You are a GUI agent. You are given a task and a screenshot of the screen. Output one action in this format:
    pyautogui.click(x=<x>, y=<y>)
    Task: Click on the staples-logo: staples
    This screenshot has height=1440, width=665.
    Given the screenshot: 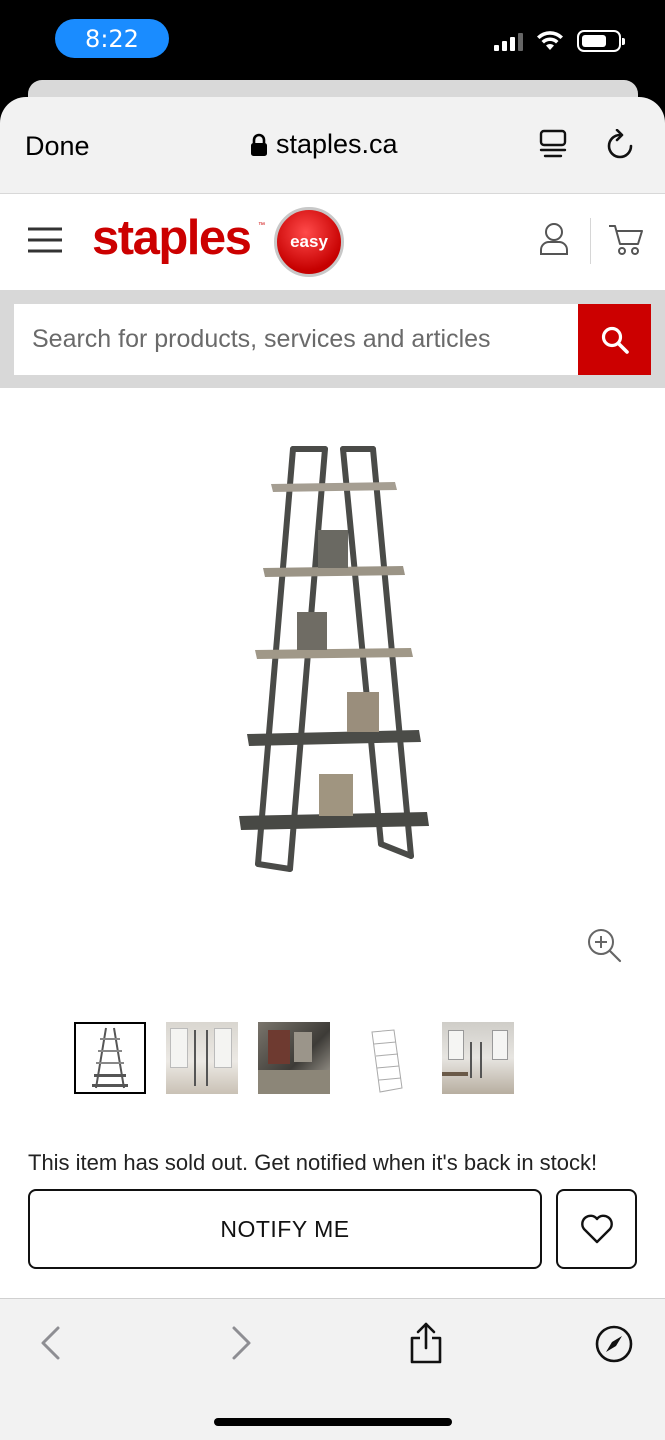 What is the action you would take?
    pyautogui.click(x=172, y=238)
    